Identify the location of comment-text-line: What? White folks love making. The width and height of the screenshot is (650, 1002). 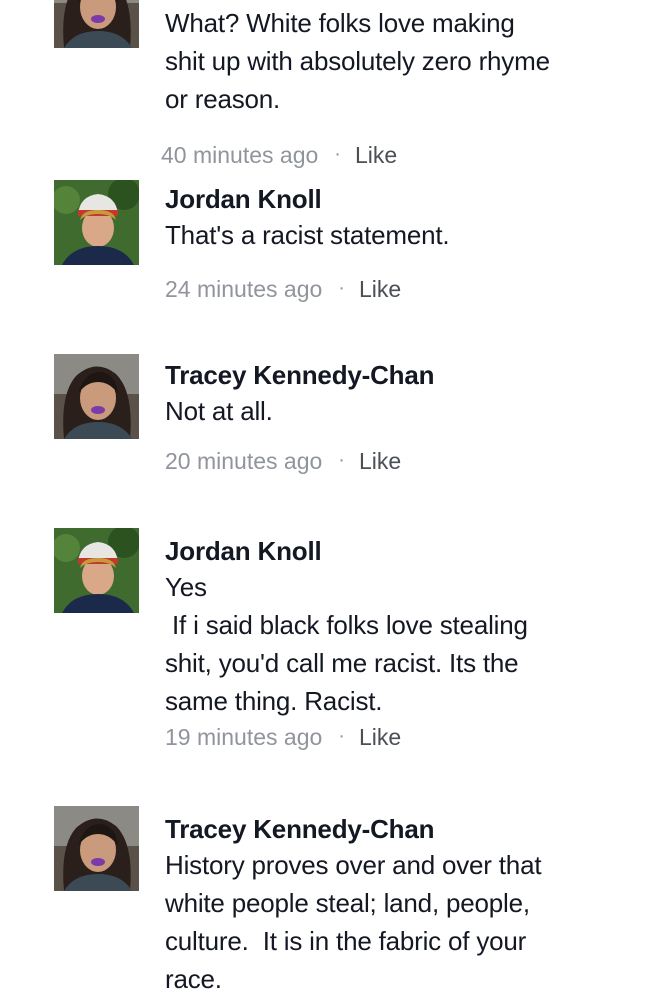
(340, 23).